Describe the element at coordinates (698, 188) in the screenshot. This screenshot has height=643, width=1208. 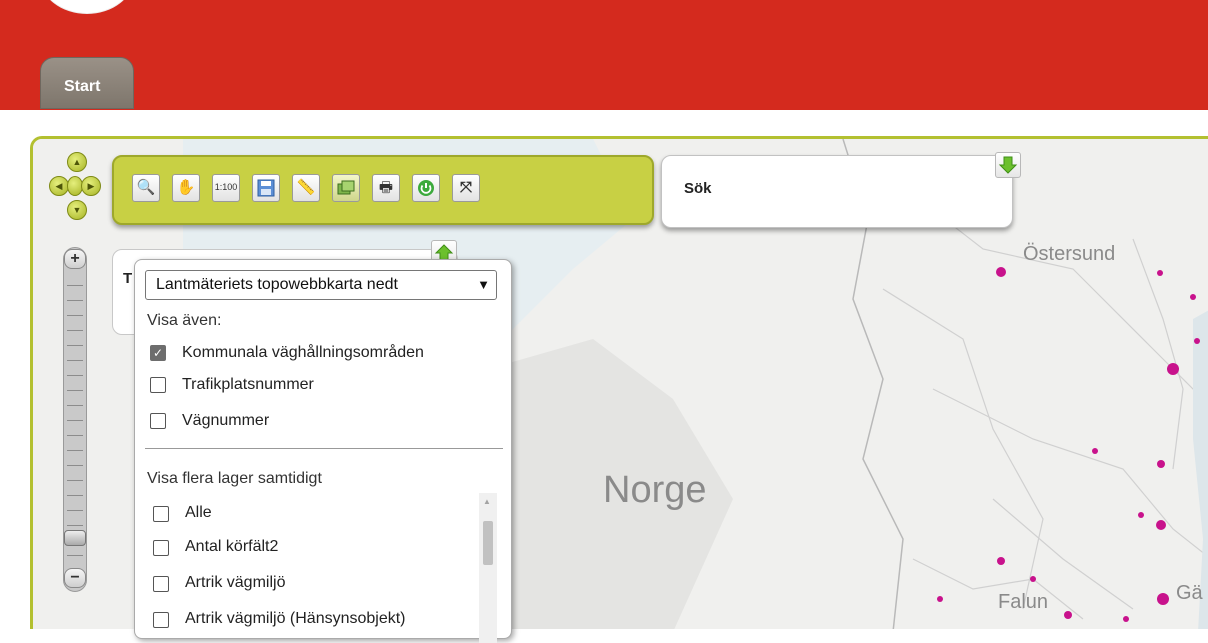
I see `search-label: Sök` at that location.